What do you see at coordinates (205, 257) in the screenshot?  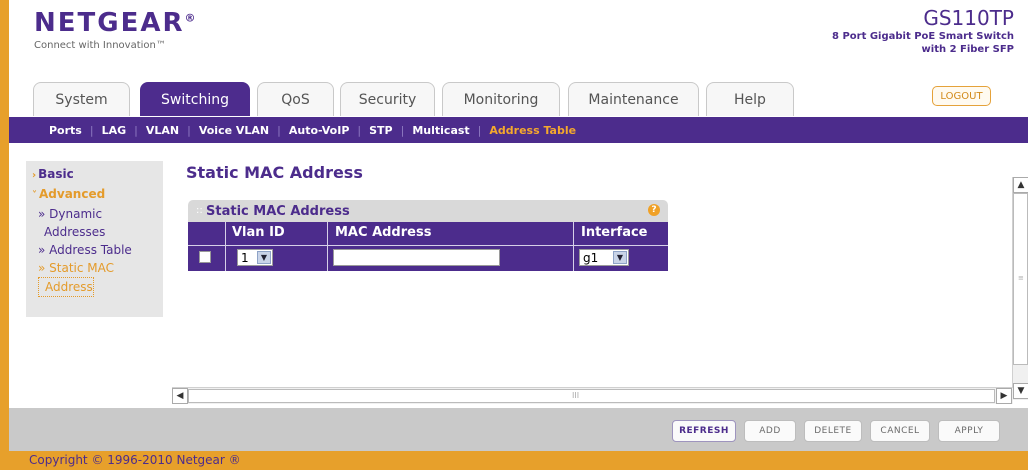 I see `row-select-checkbox` at bounding box center [205, 257].